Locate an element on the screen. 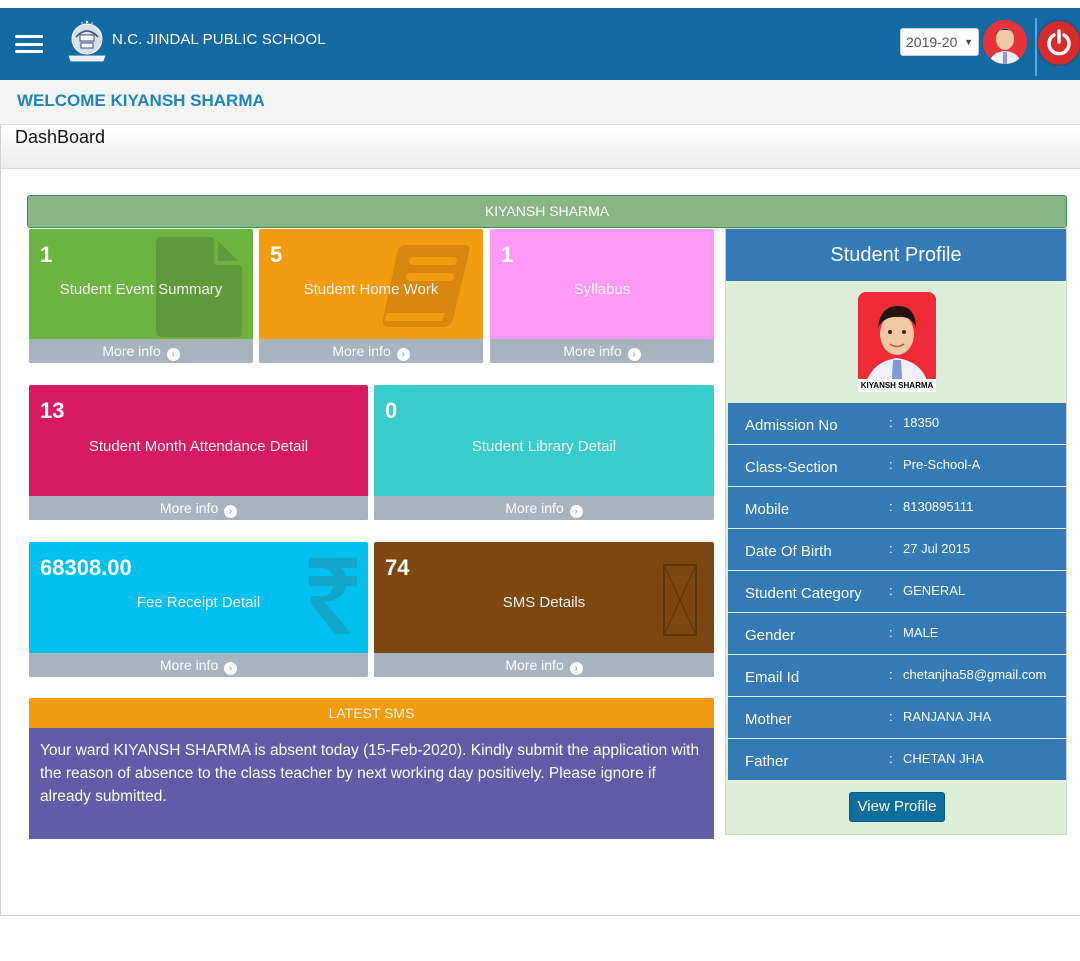 This screenshot has width=1080, height=961. tile-label: Student Event Summary is located at coordinates (141, 289).